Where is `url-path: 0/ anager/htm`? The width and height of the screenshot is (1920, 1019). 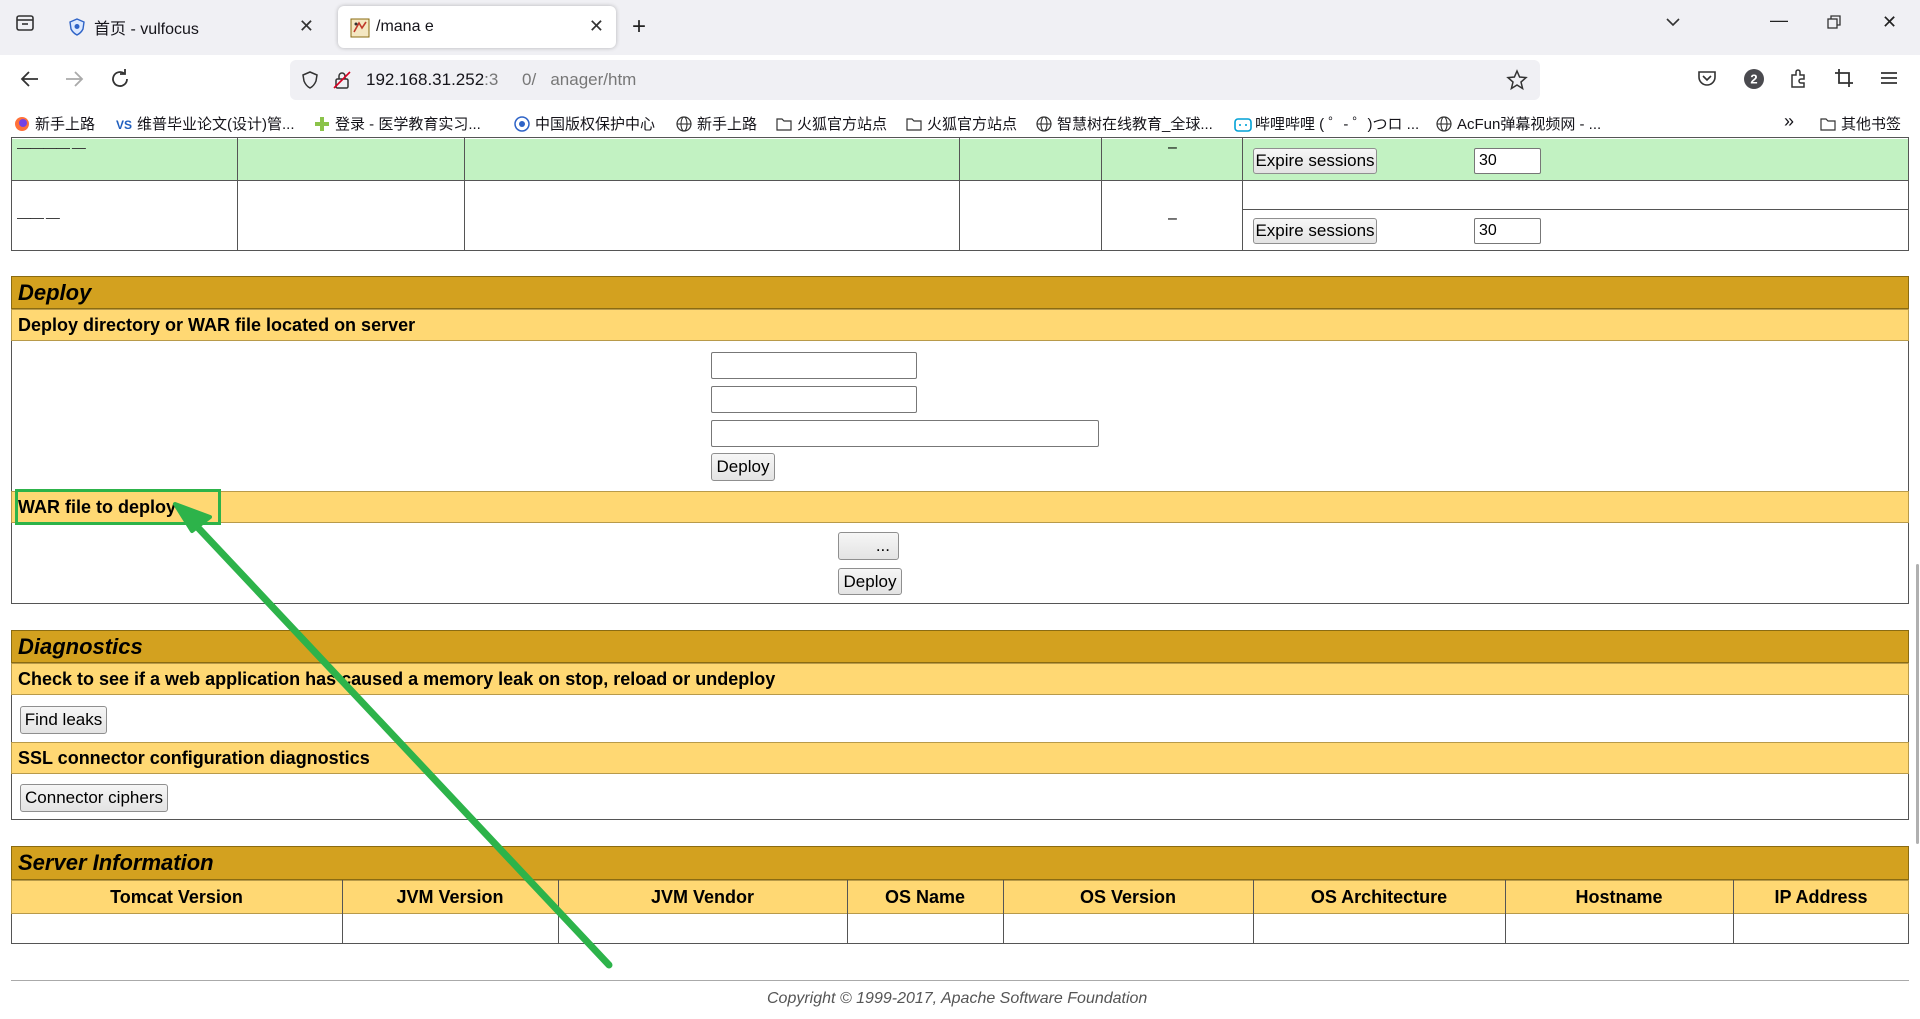 url-path: 0/ anager/htm is located at coordinates (579, 79).